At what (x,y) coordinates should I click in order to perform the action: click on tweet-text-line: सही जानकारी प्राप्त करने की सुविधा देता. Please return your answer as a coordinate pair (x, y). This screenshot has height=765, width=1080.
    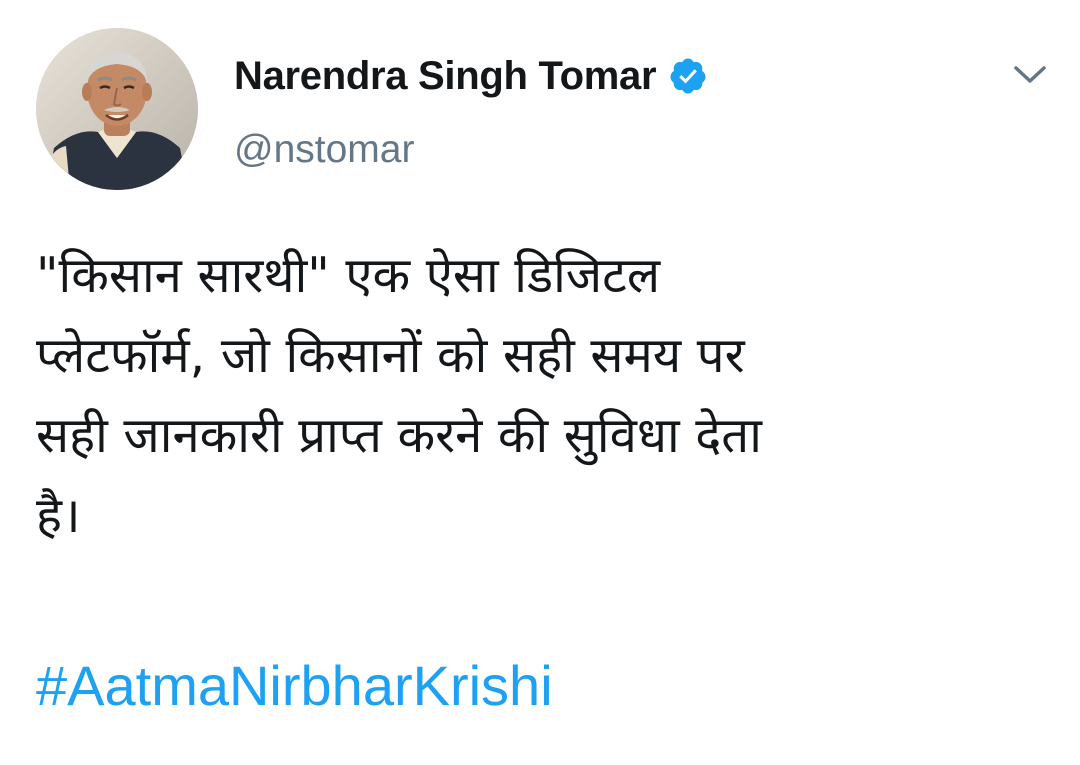
    Looking at the image, I should click on (399, 435).